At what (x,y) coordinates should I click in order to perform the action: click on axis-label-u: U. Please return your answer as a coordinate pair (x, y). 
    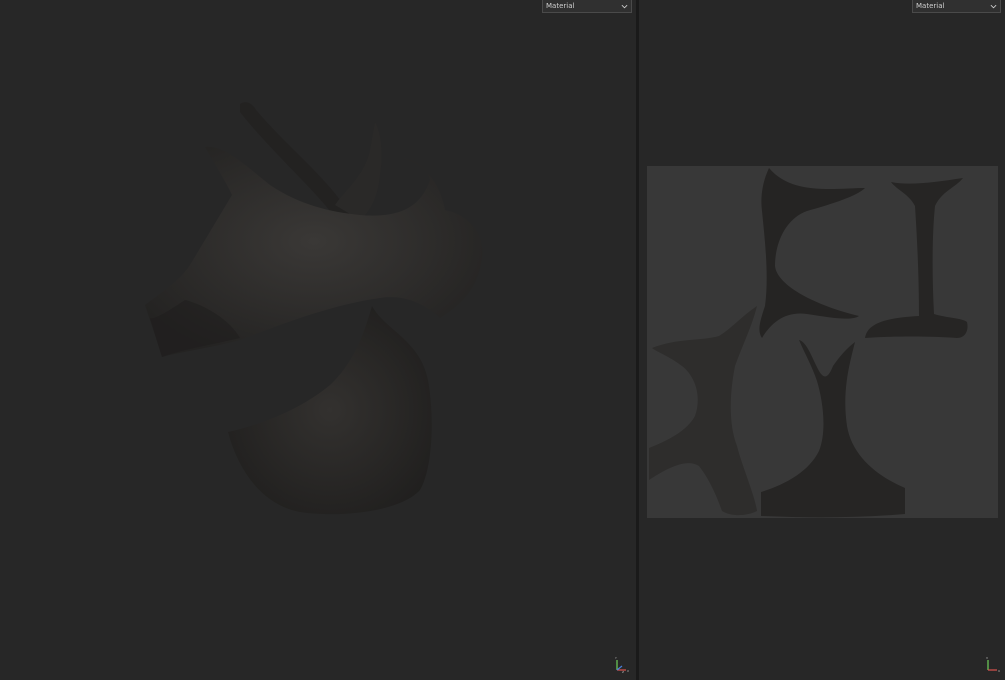
    Looking at the image, I should click on (999, 671).